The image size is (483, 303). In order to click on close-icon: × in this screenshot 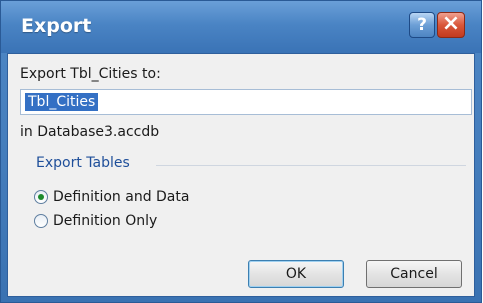, I will do `click(451, 23)`.